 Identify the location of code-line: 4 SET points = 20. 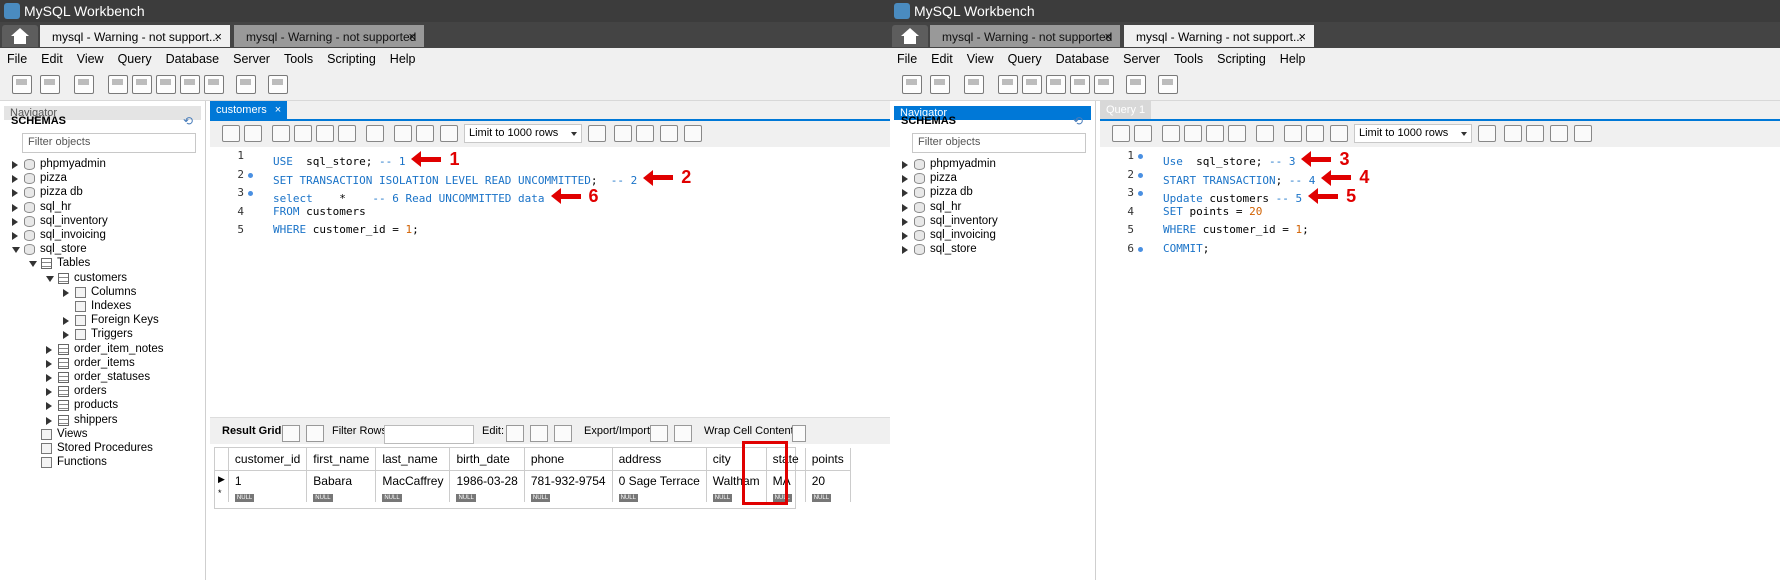
(1440, 212).